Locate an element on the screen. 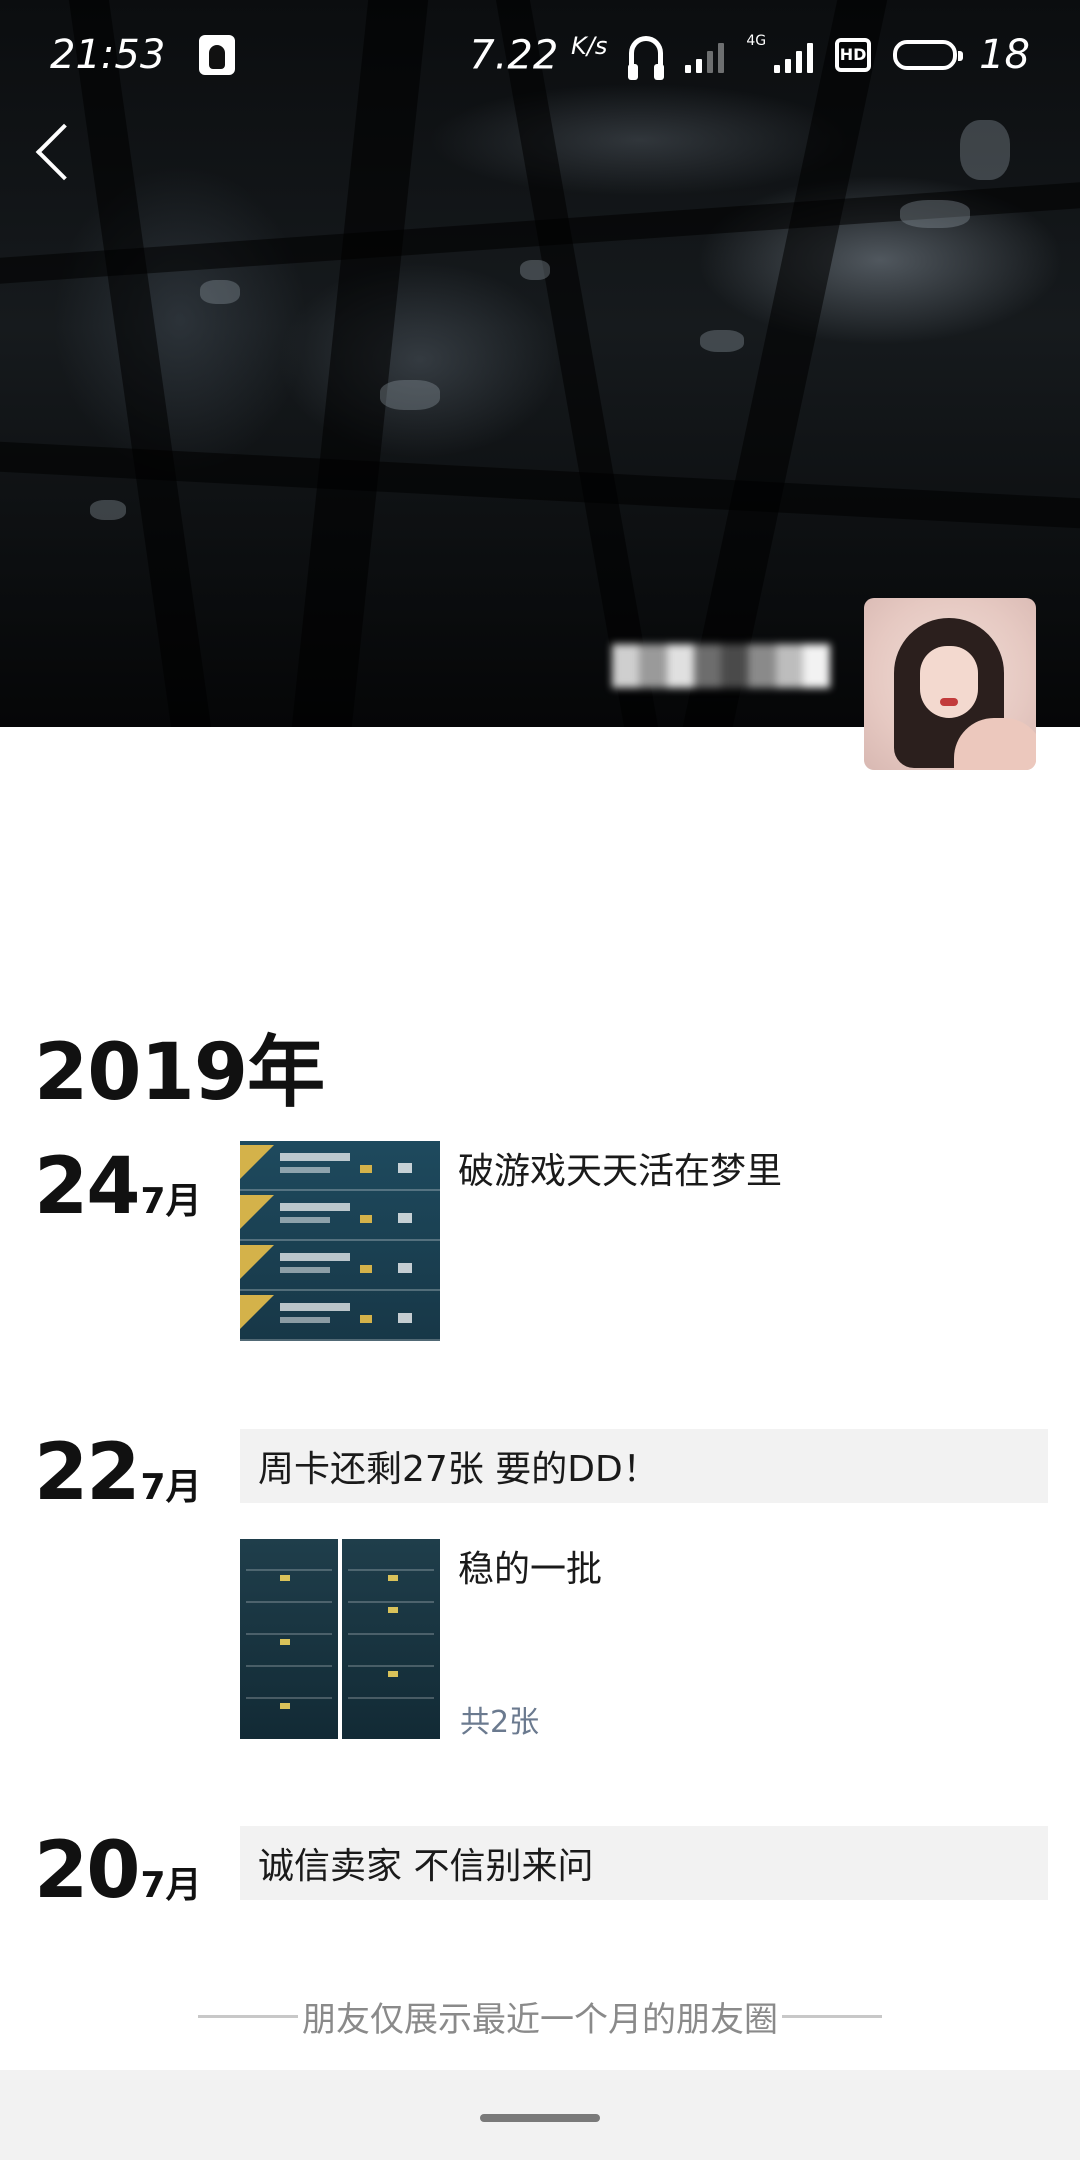  navigation-bar is located at coordinates (540, 2115).